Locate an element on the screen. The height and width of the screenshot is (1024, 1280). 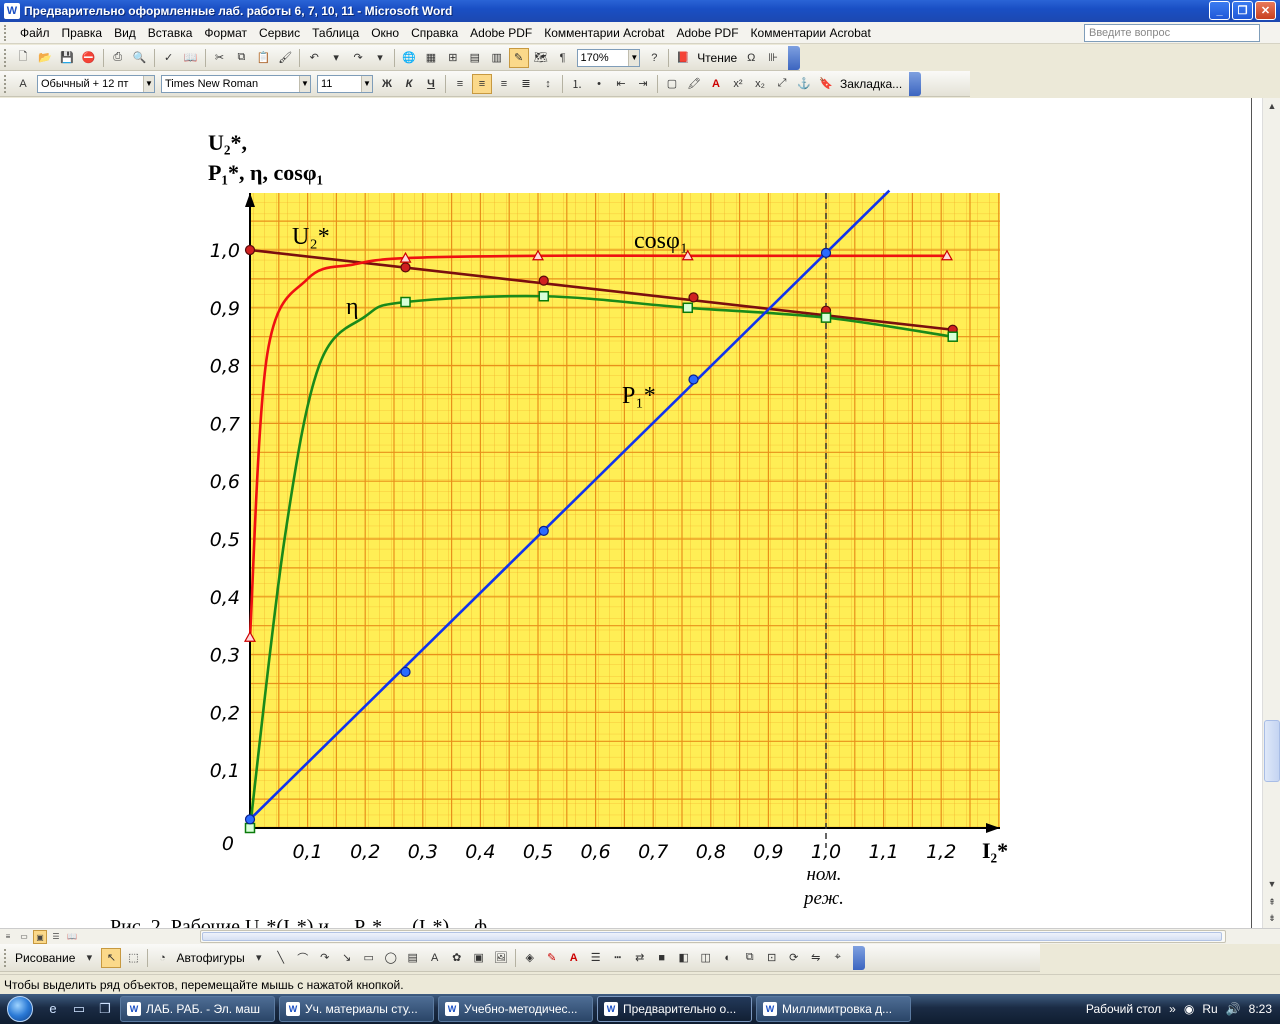
subscript-icon: x₂ is located at coordinates (760, 84).